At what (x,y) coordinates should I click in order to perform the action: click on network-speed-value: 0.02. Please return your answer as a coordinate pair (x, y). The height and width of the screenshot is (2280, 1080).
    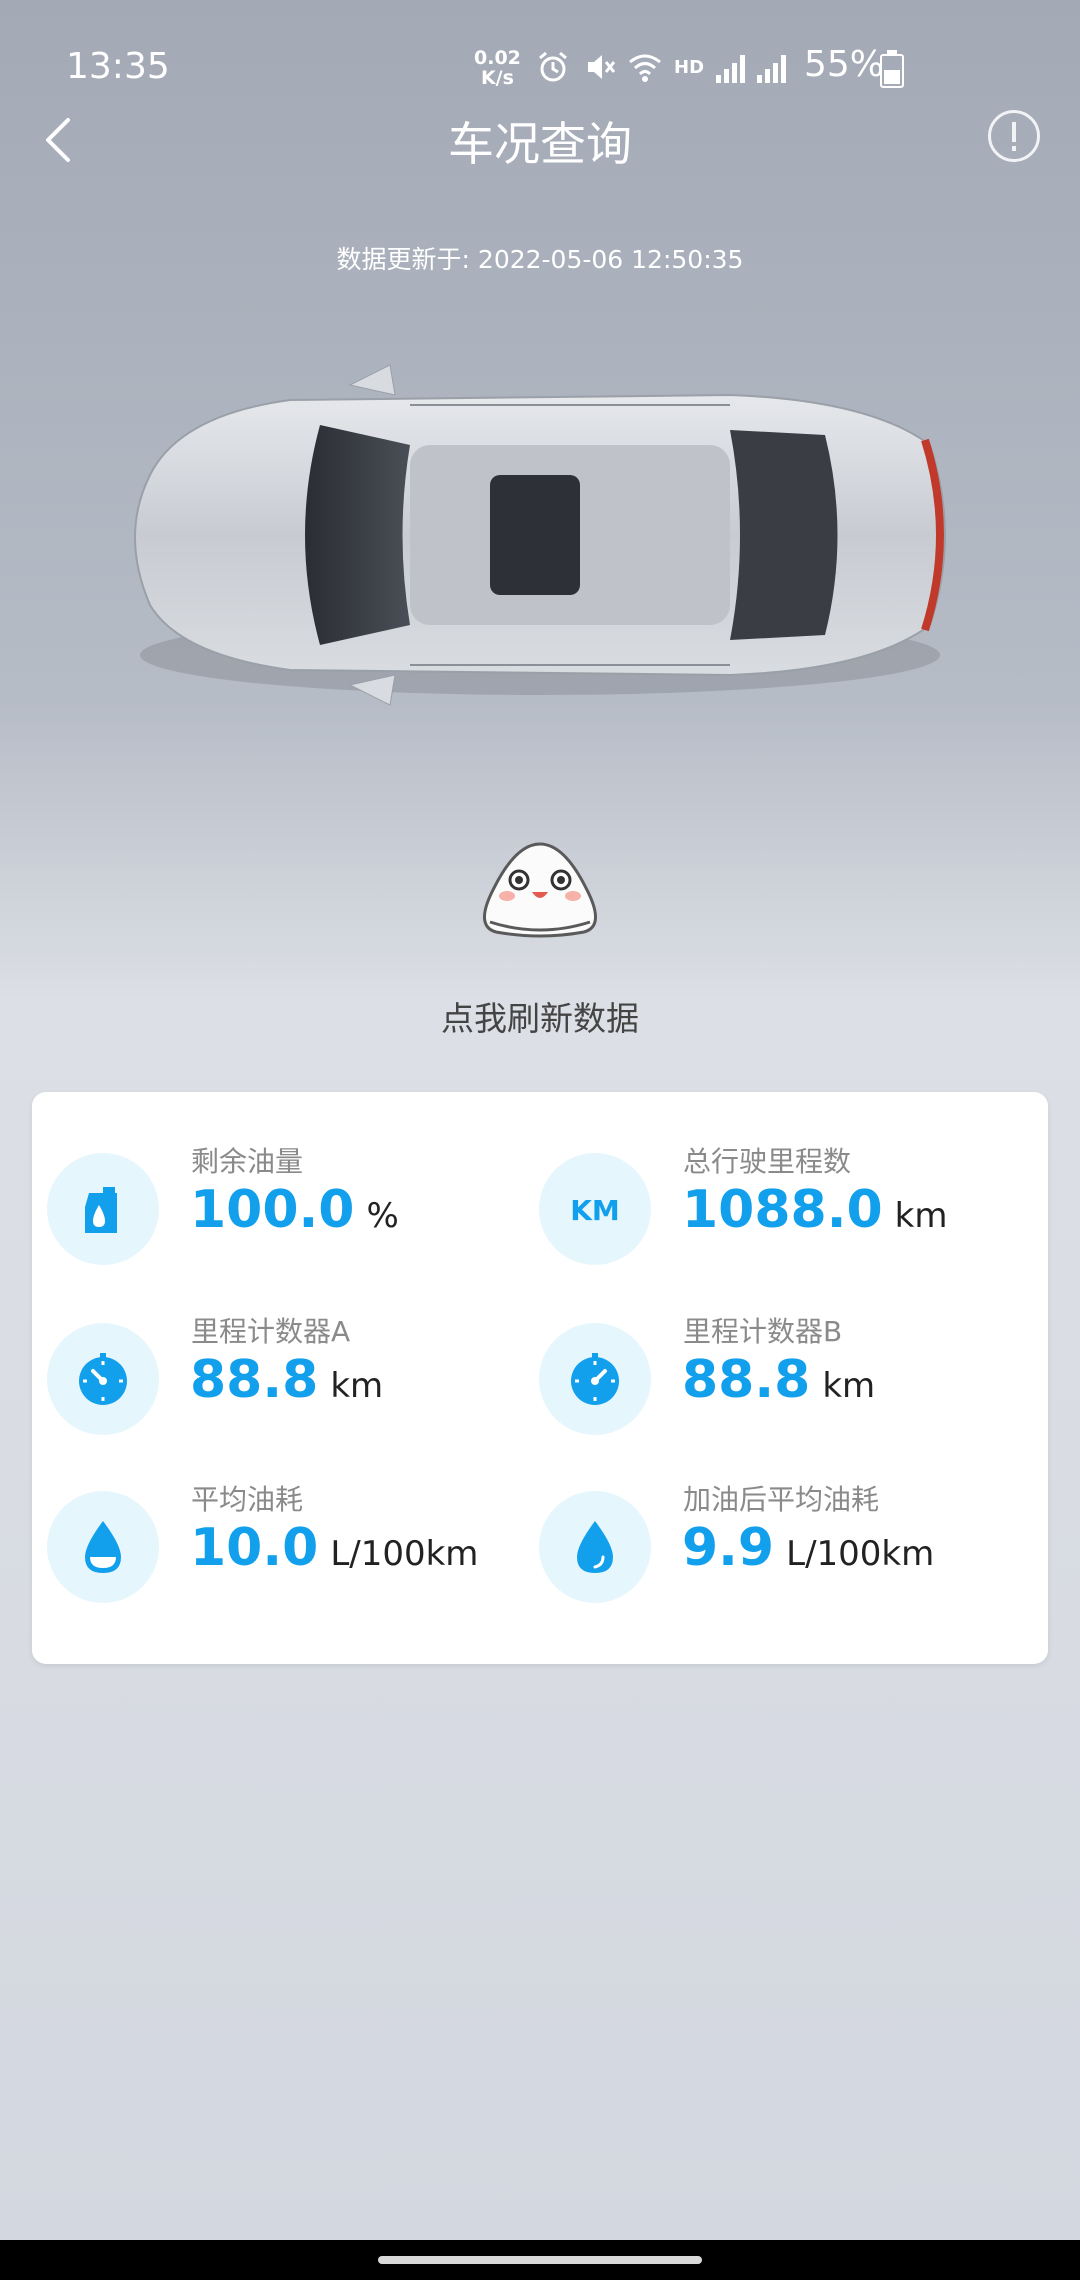
    Looking at the image, I should click on (497, 58).